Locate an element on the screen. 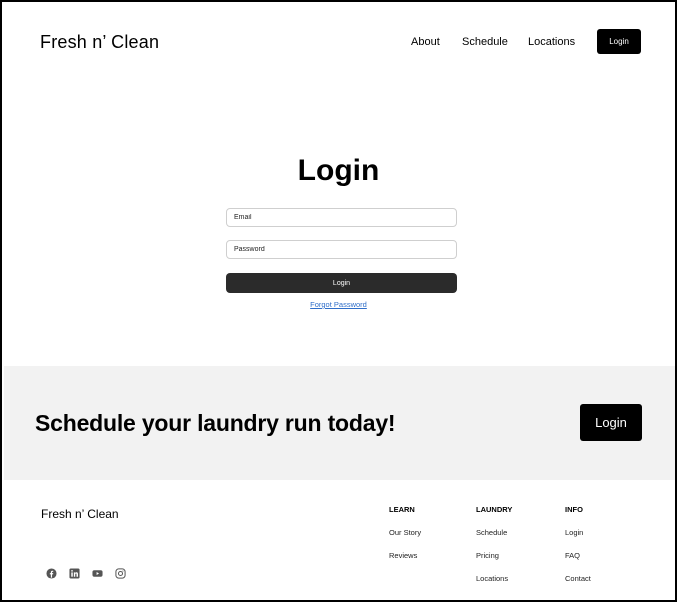  footer-column-learn: LEARN Our Story Reviews is located at coordinates (405, 539).